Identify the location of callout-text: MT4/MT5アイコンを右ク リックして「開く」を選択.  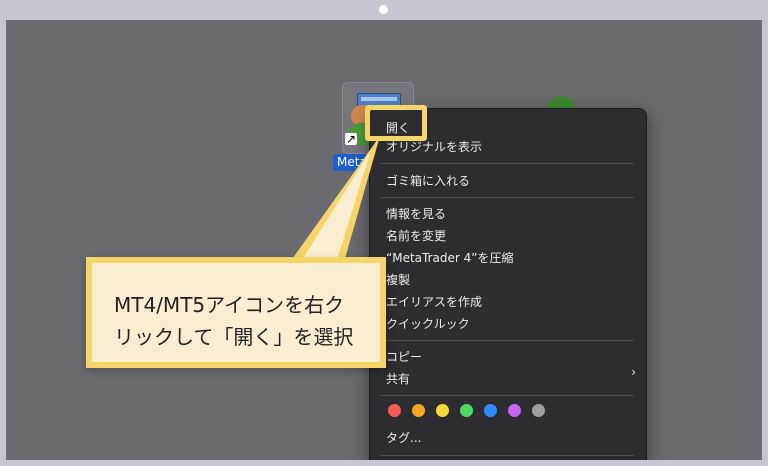
(245, 321).